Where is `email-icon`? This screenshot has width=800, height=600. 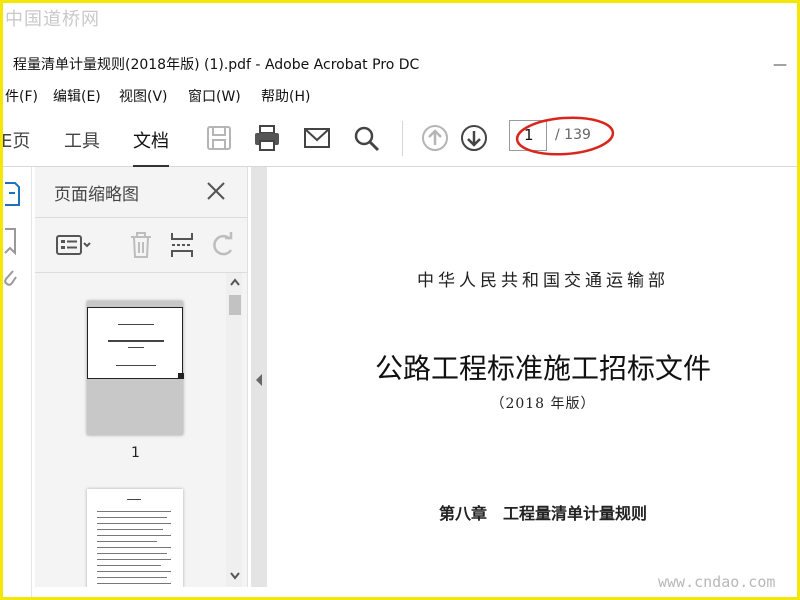 email-icon is located at coordinates (317, 138).